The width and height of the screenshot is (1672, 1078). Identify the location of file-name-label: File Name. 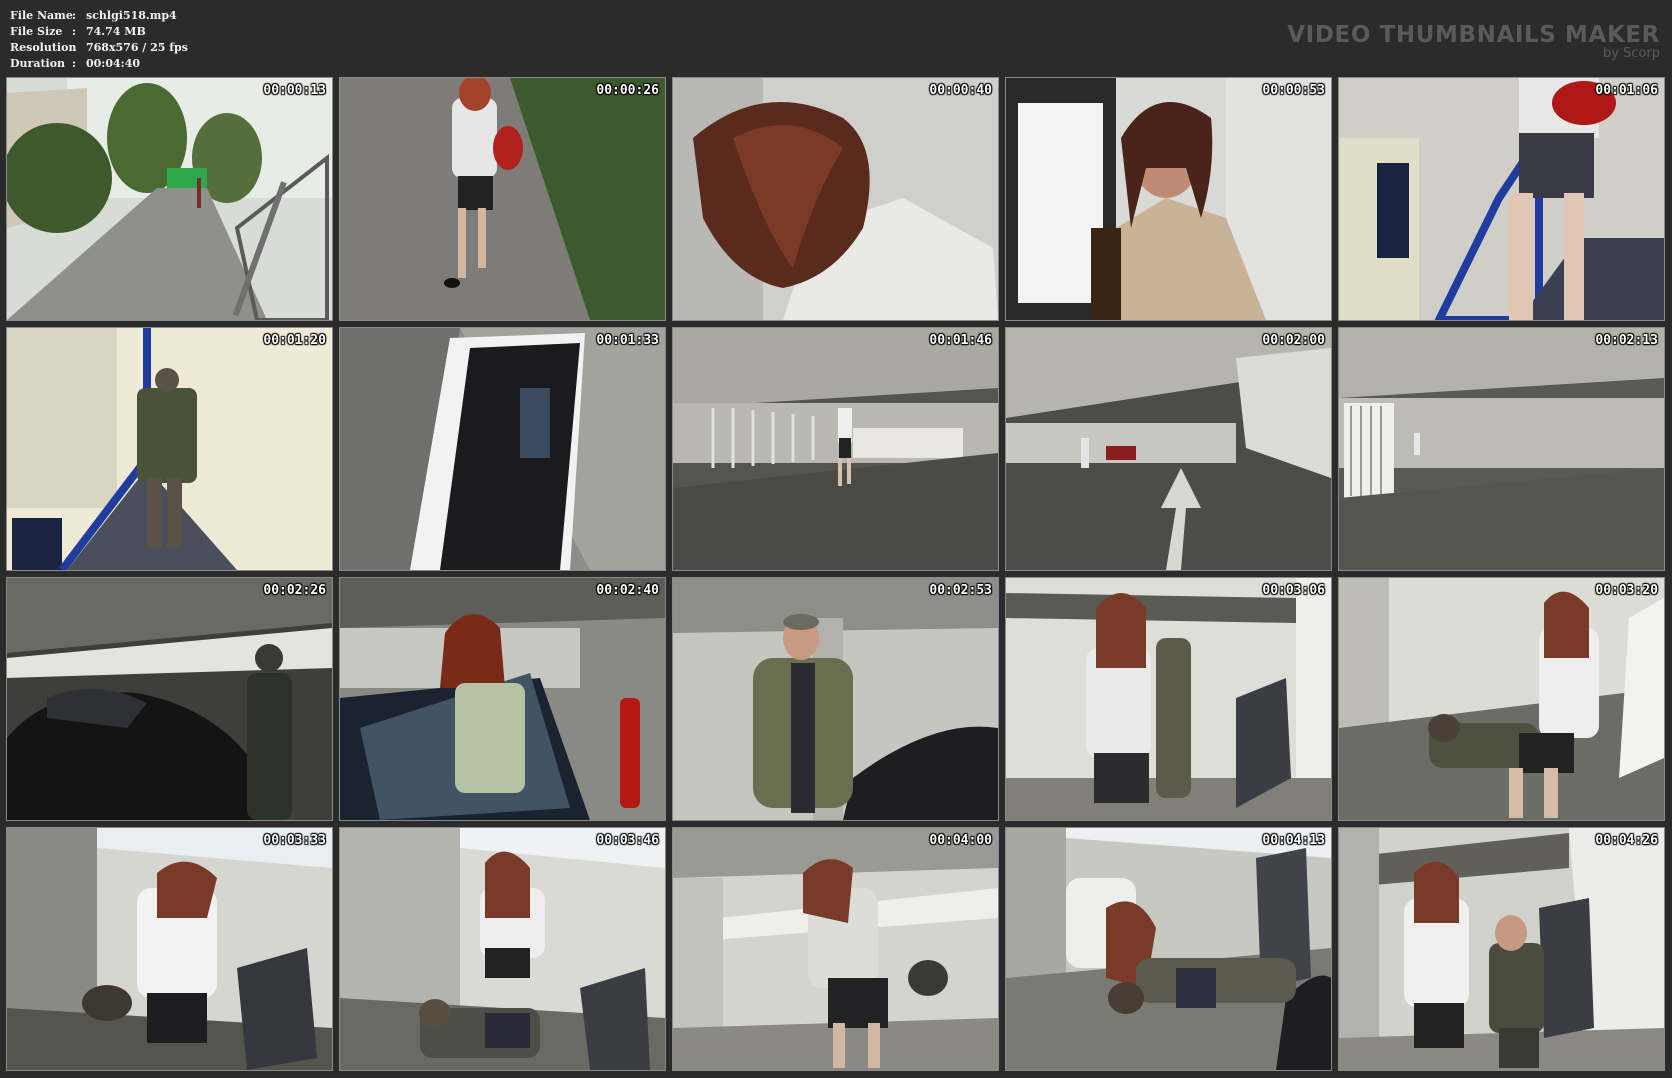
(41, 15).